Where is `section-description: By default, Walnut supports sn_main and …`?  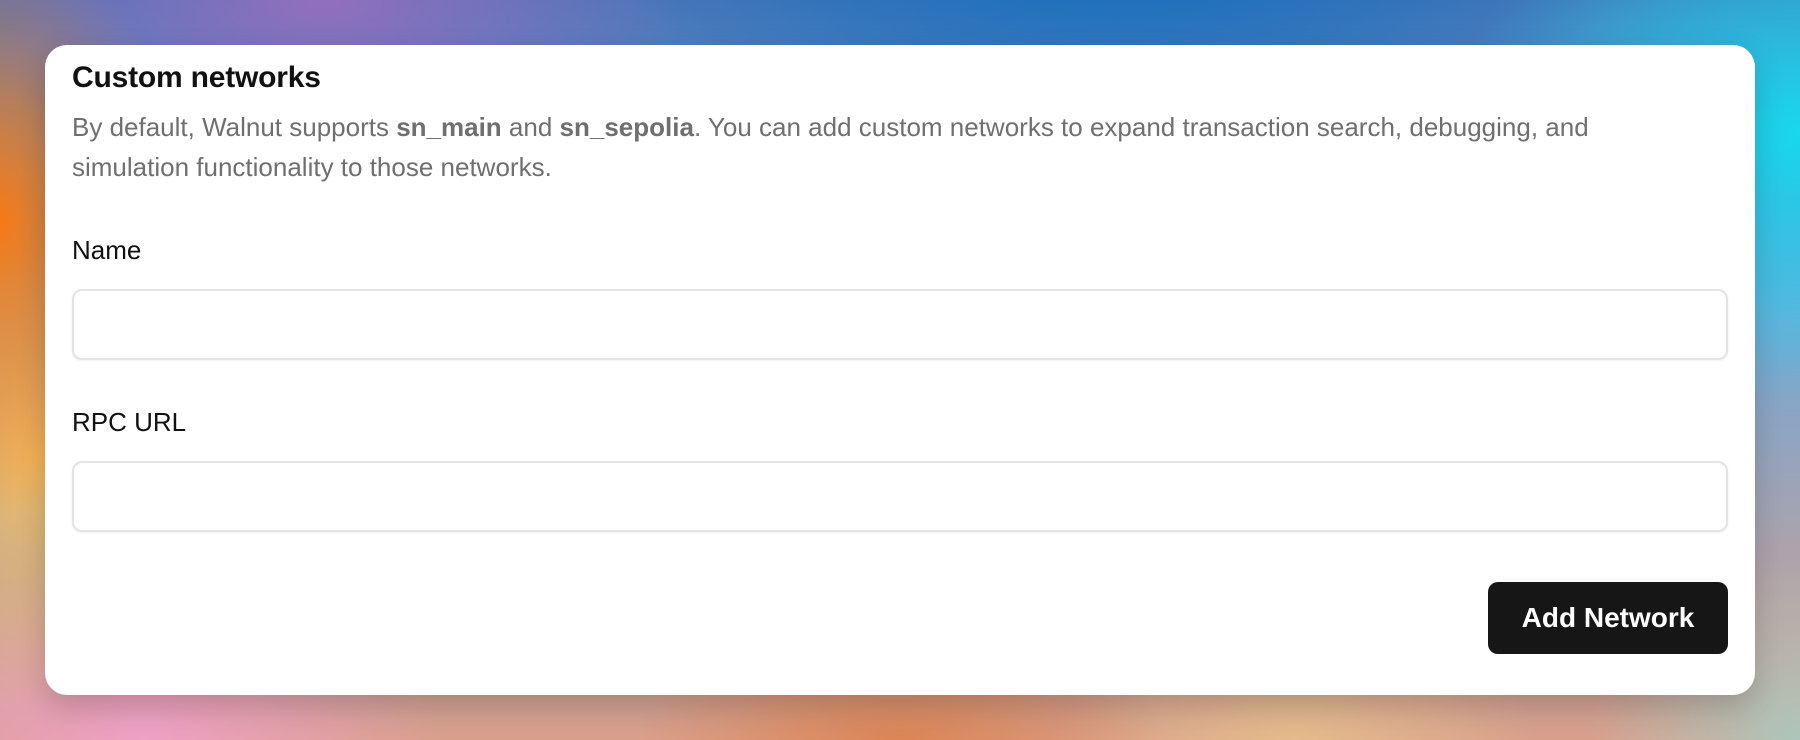
section-description: By default, Walnut supports sn_main and … is located at coordinates (872, 147).